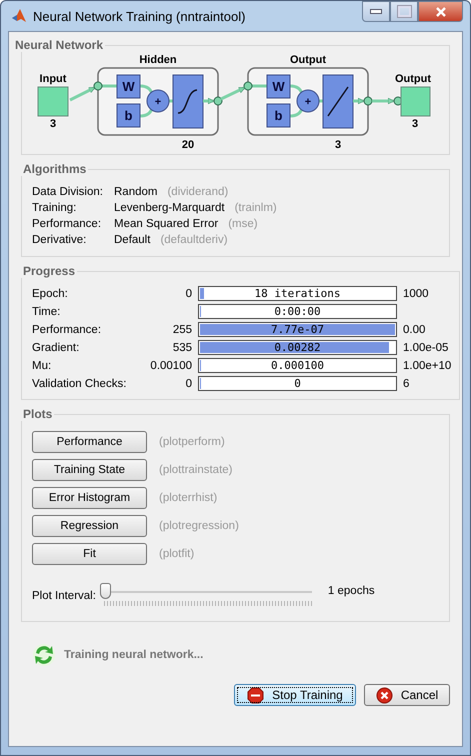 The image size is (471, 756). What do you see at coordinates (38, 414) in the screenshot?
I see `group-title: Plots` at bounding box center [38, 414].